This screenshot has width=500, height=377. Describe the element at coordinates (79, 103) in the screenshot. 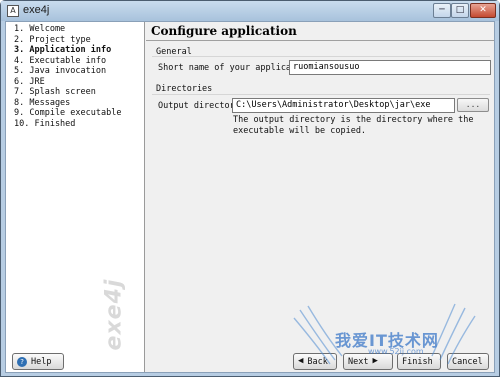

I see `step-item: 8. Messages` at that location.